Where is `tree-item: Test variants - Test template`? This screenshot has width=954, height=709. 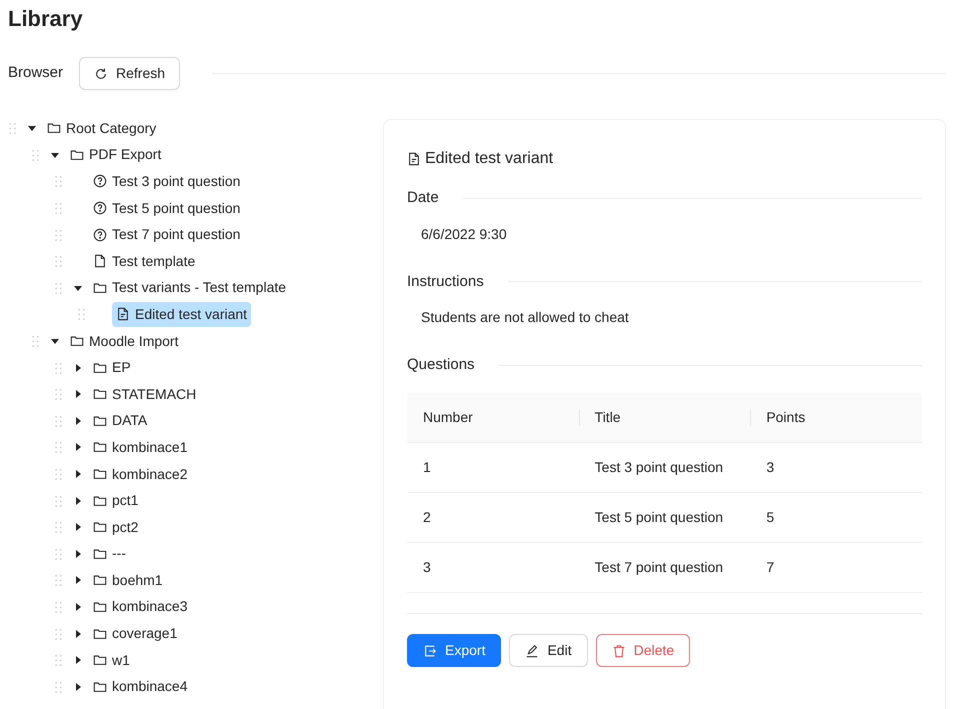
tree-item: Test variants - Test template is located at coordinates (189, 287).